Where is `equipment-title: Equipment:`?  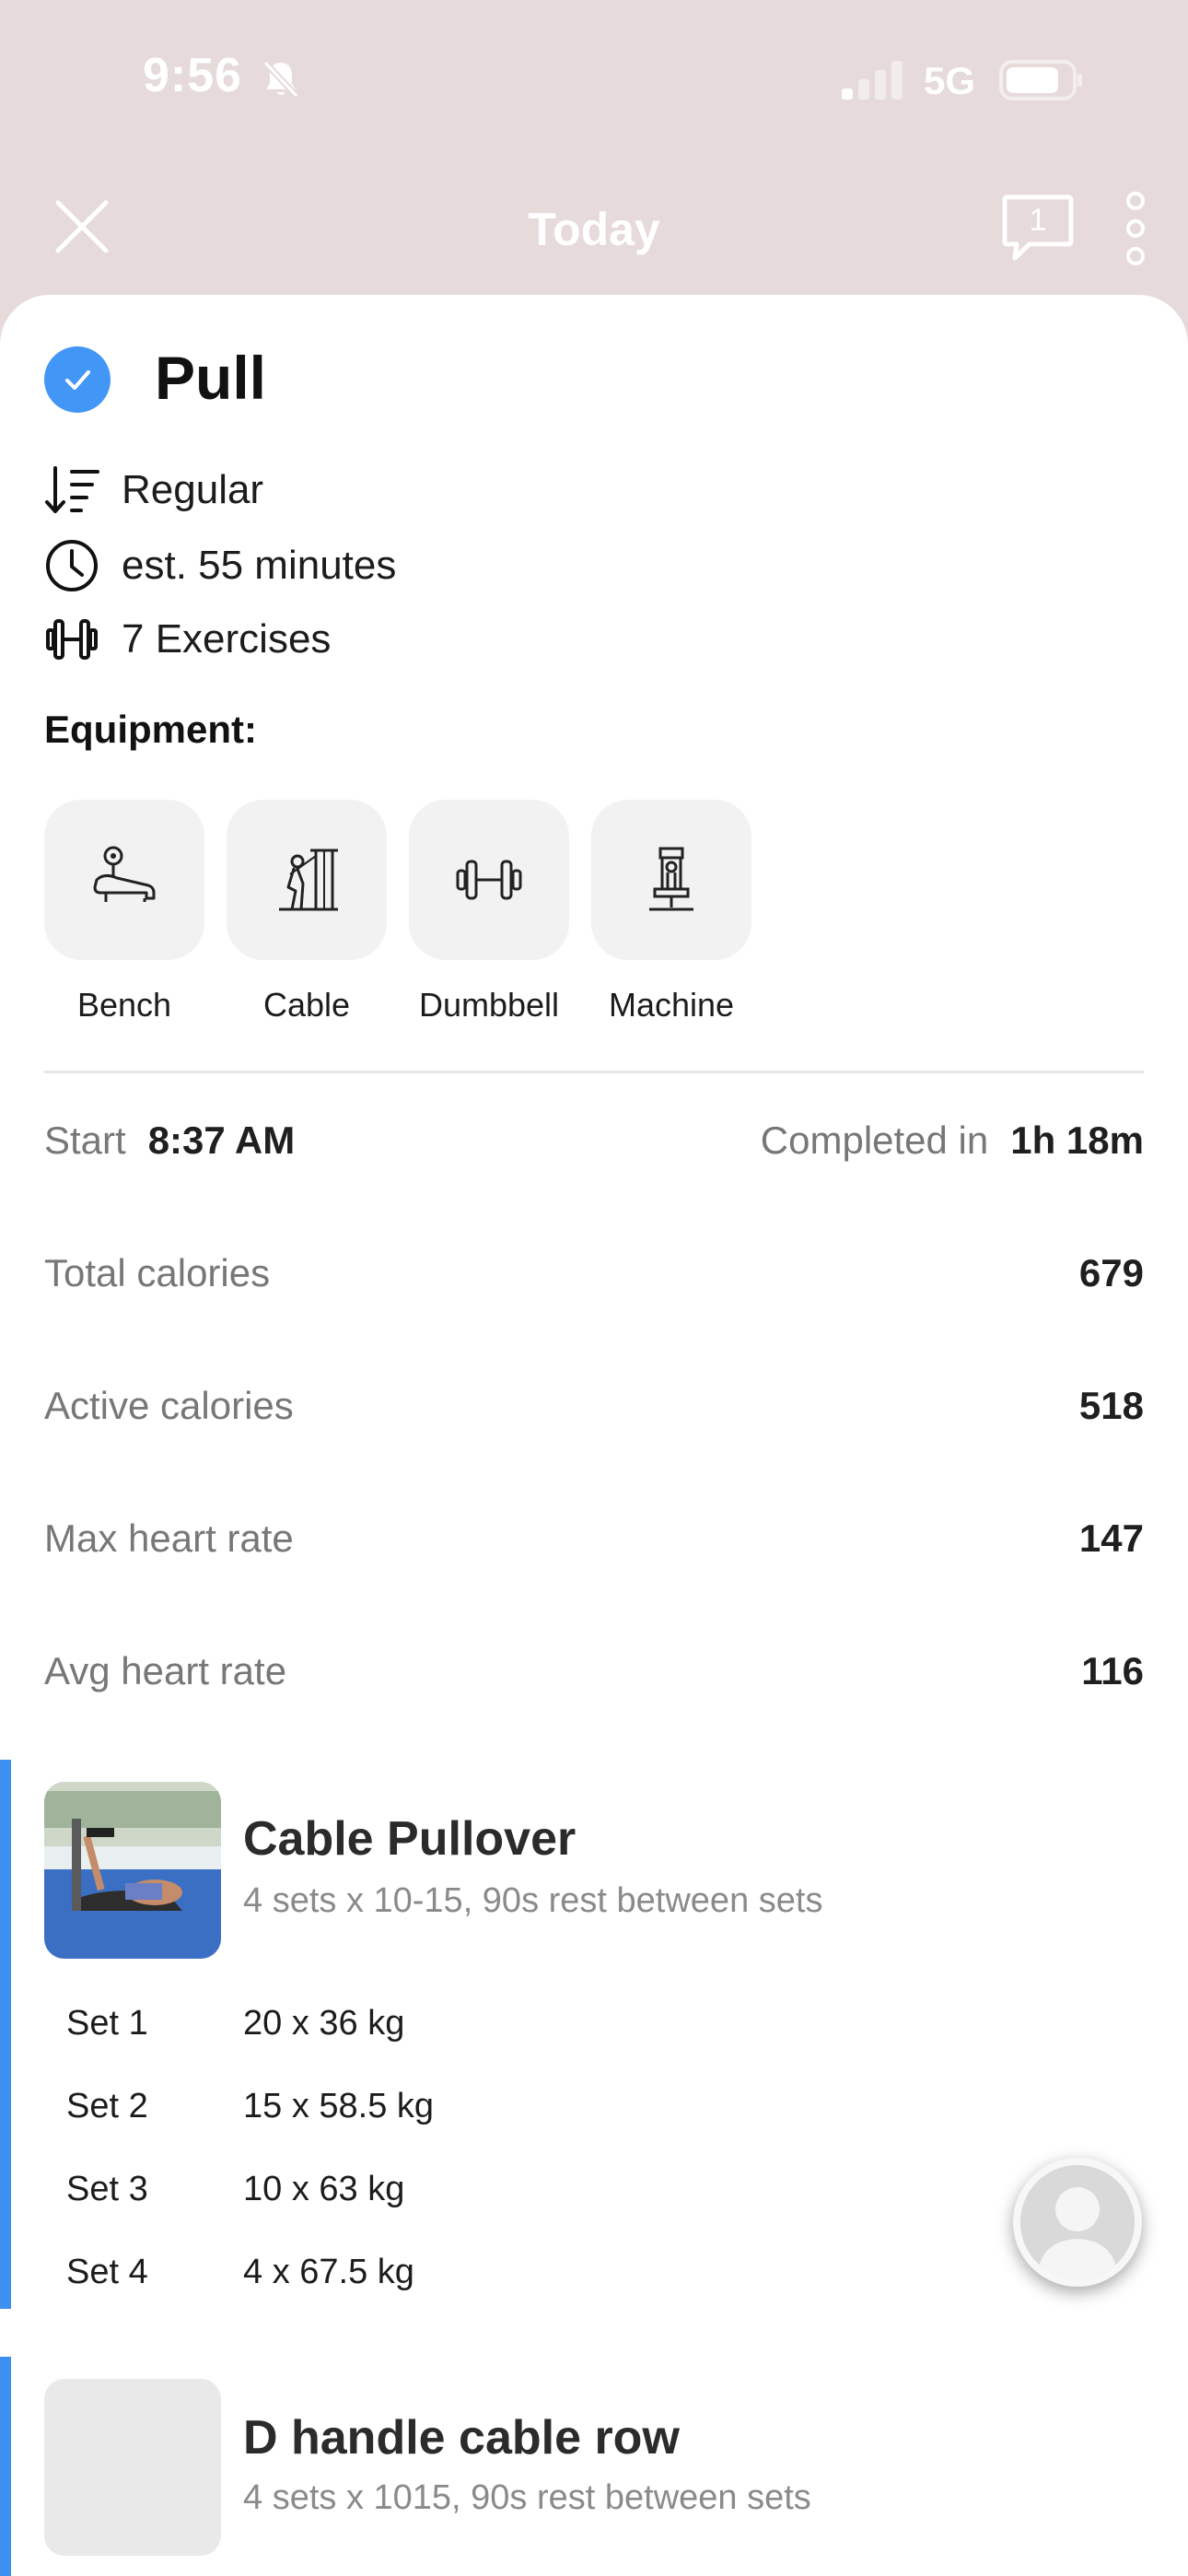
equipment-title: Equipment: is located at coordinates (150, 729).